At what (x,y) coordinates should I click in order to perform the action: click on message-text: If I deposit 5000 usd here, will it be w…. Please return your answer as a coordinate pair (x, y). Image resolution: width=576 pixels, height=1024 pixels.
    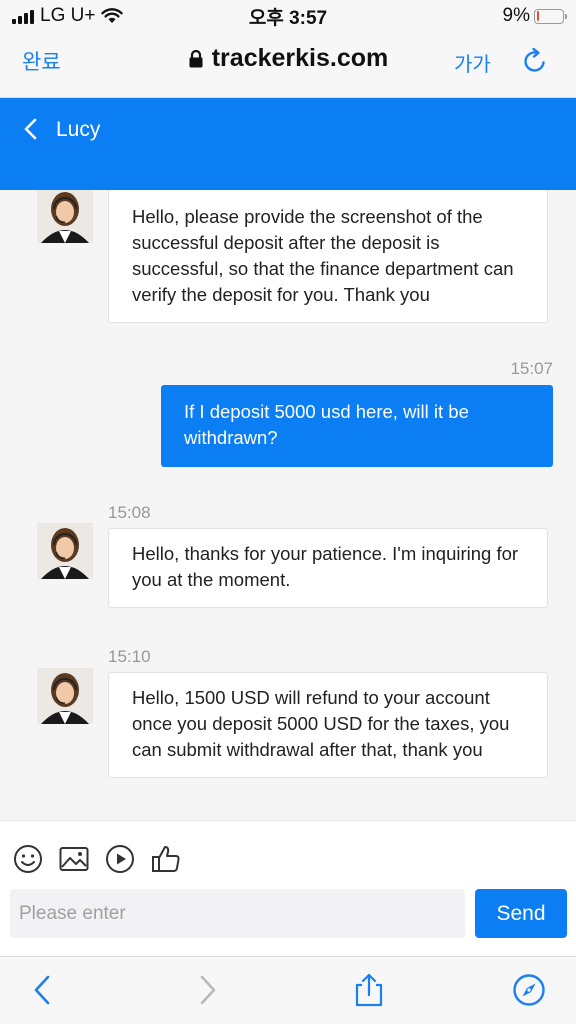
    Looking at the image, I should click on (326, 424).